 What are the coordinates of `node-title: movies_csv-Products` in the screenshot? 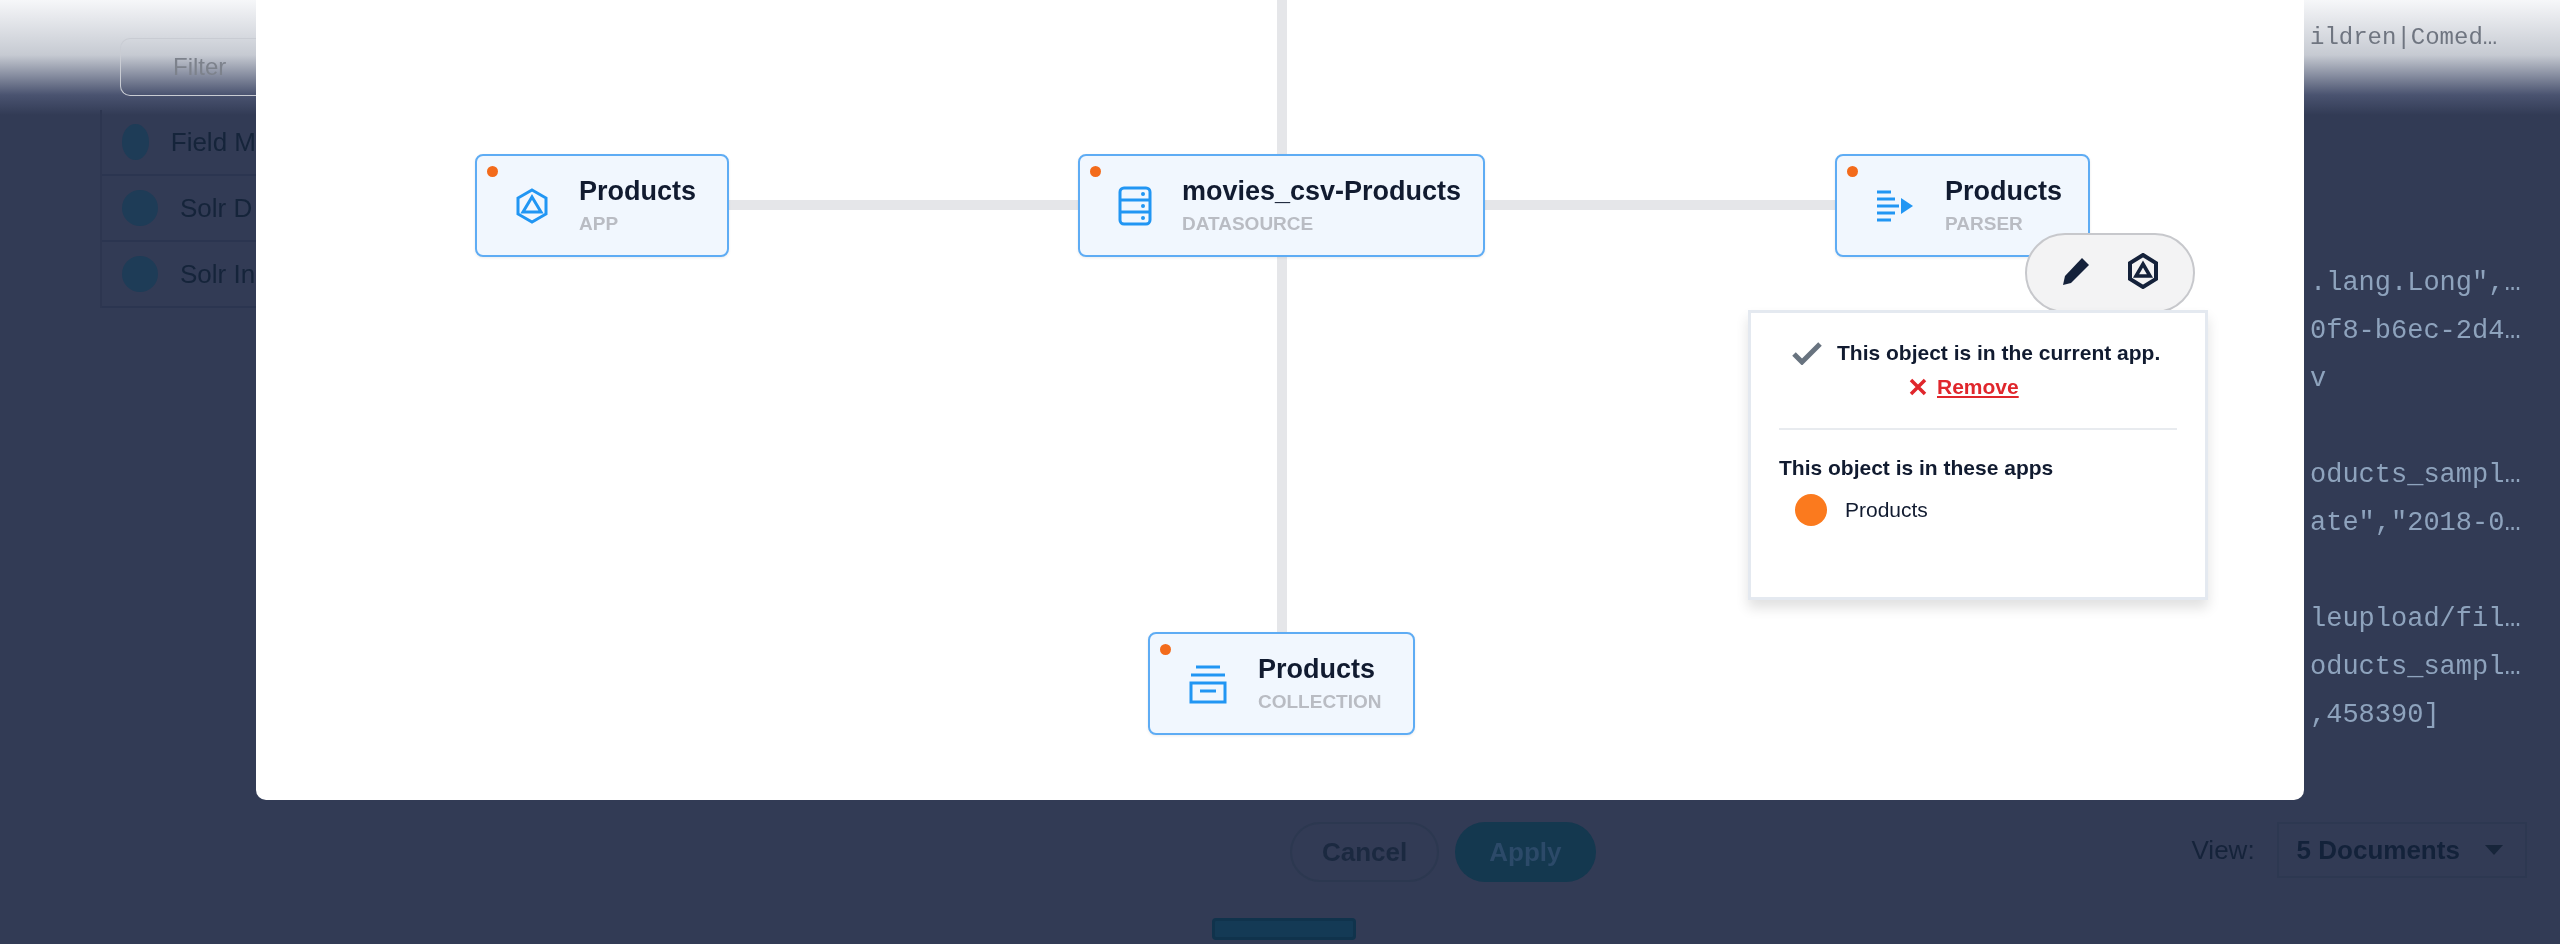 It's located at (1322, 191).